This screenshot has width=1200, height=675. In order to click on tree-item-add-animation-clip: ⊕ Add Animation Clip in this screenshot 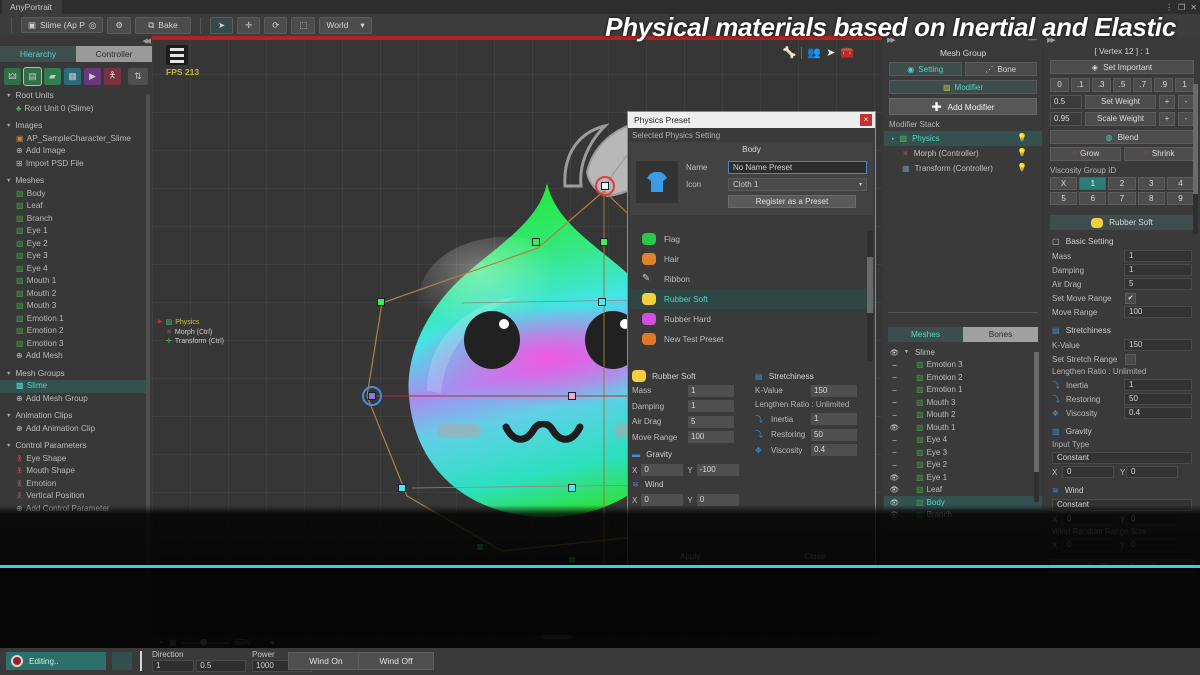, I will do `click(73, 429)`.